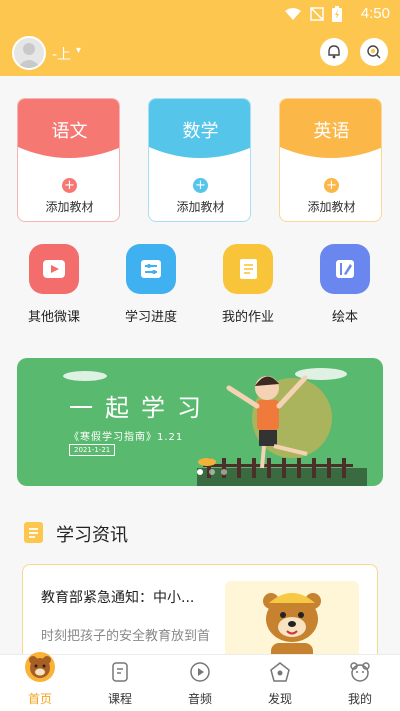  I want to click on battery-charging-icon, so click(337, 14).